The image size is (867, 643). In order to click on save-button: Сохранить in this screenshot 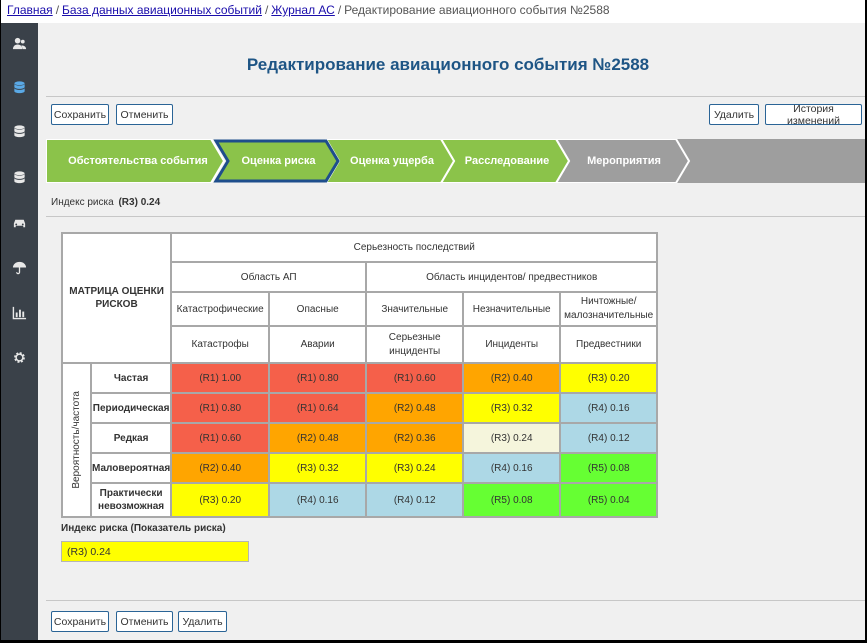, I will do `click(80, 114)`.